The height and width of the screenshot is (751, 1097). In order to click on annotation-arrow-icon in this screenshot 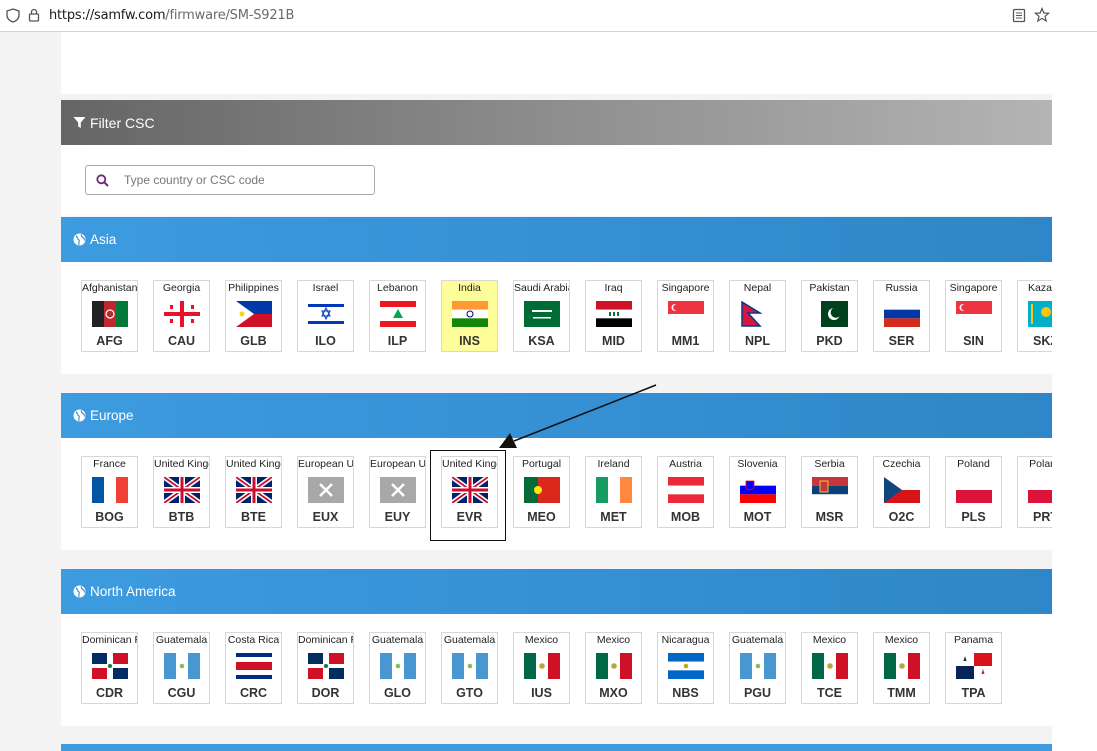, I will do `click(578, 416)`.